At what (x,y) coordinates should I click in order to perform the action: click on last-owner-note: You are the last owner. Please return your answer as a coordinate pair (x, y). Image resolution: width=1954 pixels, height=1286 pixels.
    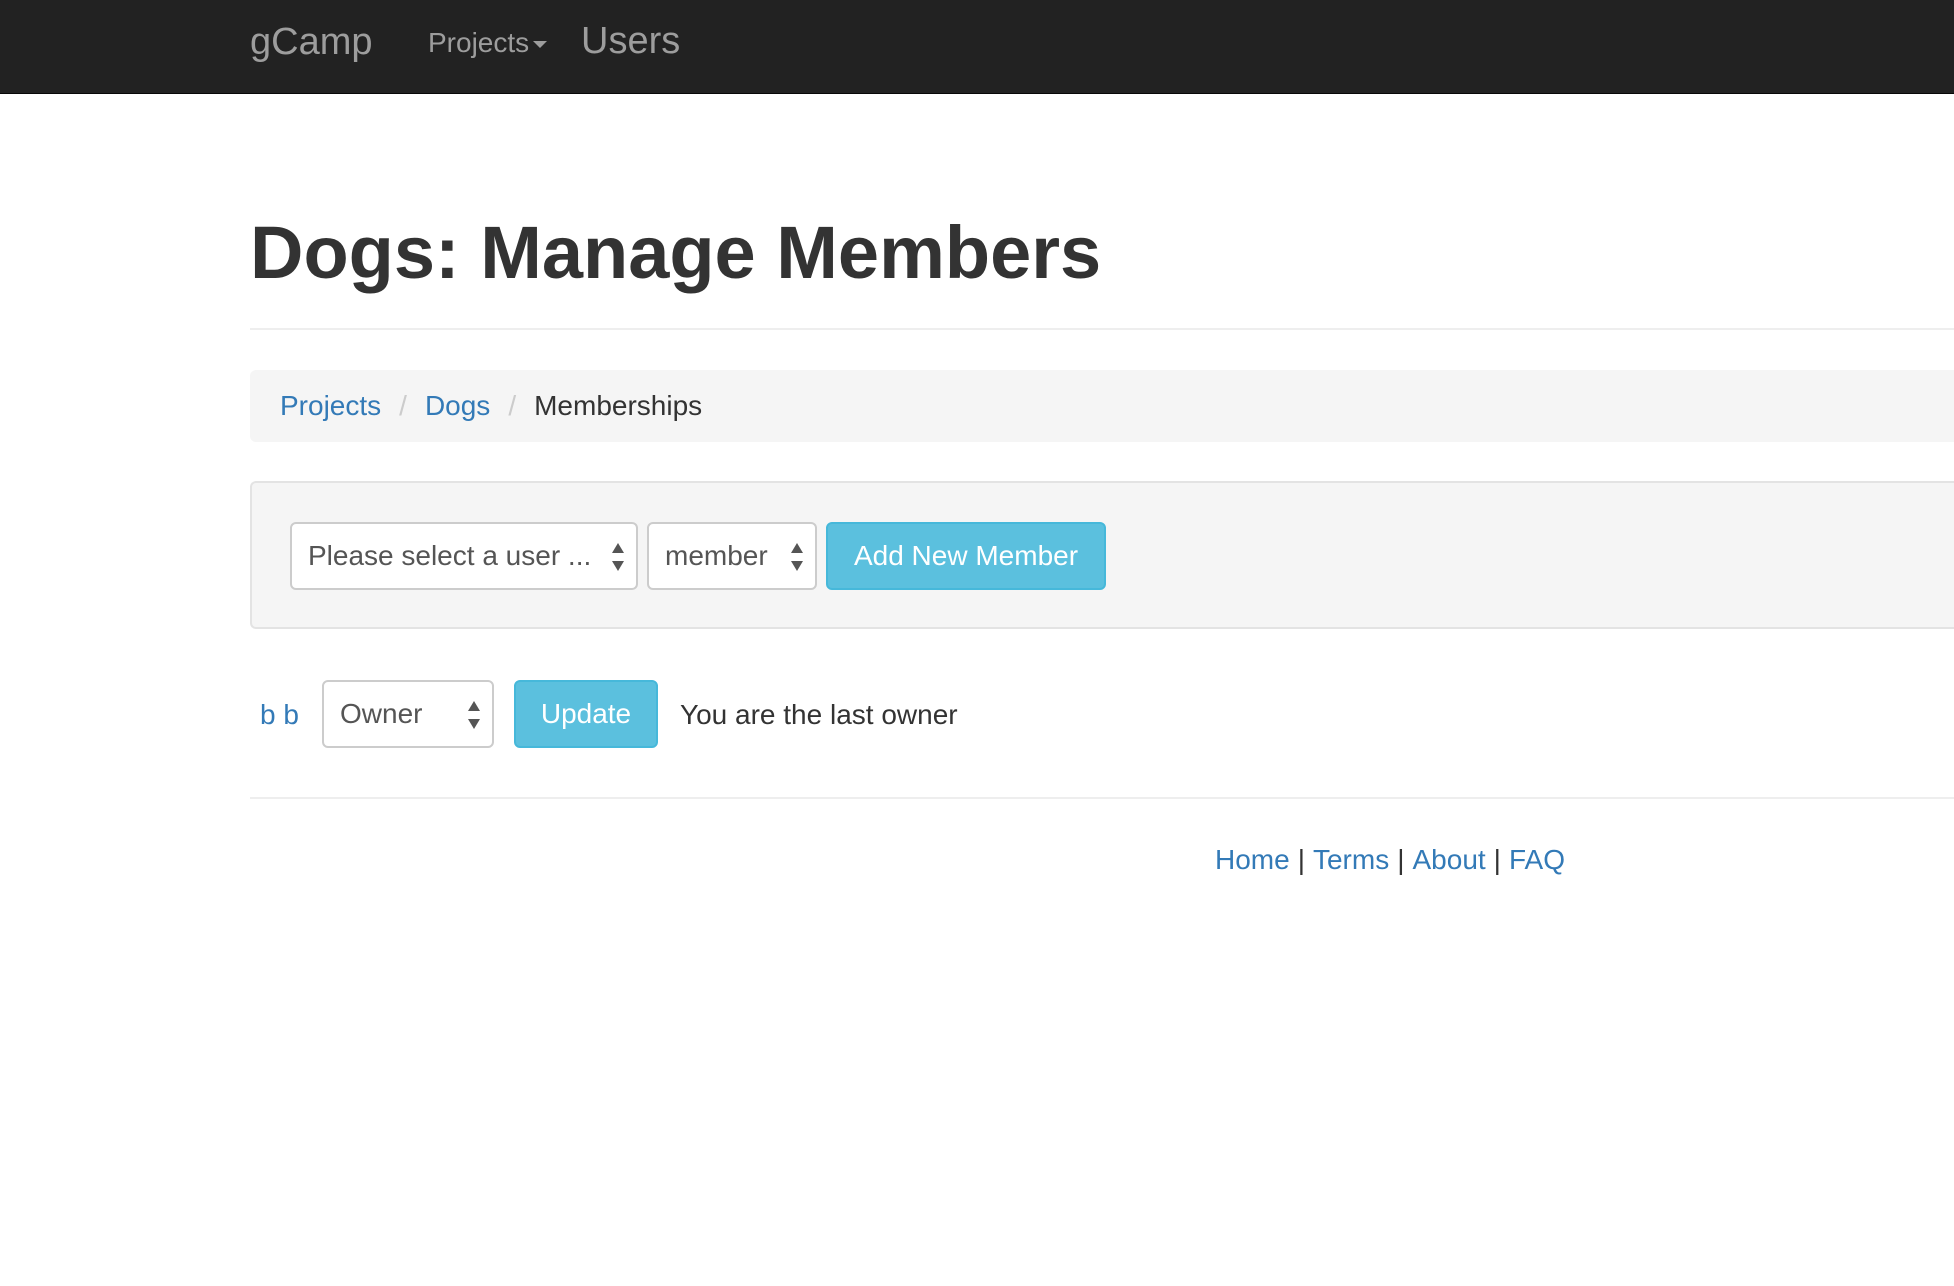
    Looking at the image, I should click on (819, 714).